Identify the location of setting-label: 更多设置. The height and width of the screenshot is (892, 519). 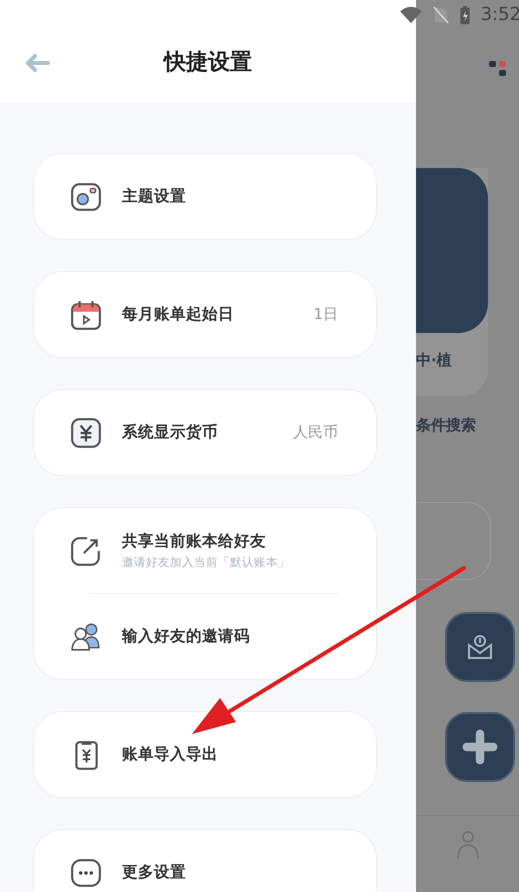
(230, 872).